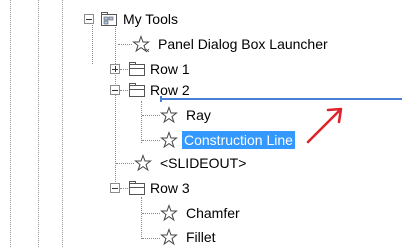 The width and height of the screenshot is (402, 249). I want to click on drop-position-indicator, so click(281, 99).